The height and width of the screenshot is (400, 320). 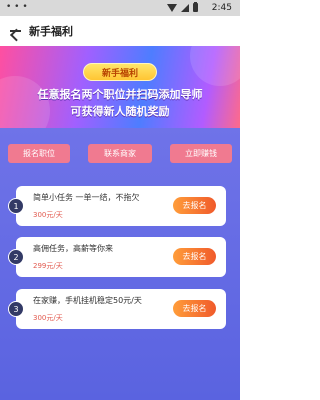 What do you see at coordinates (120, 72) in the screenshot?
I see `banner-badge: 新手福利` at bounding box center [120, 72].